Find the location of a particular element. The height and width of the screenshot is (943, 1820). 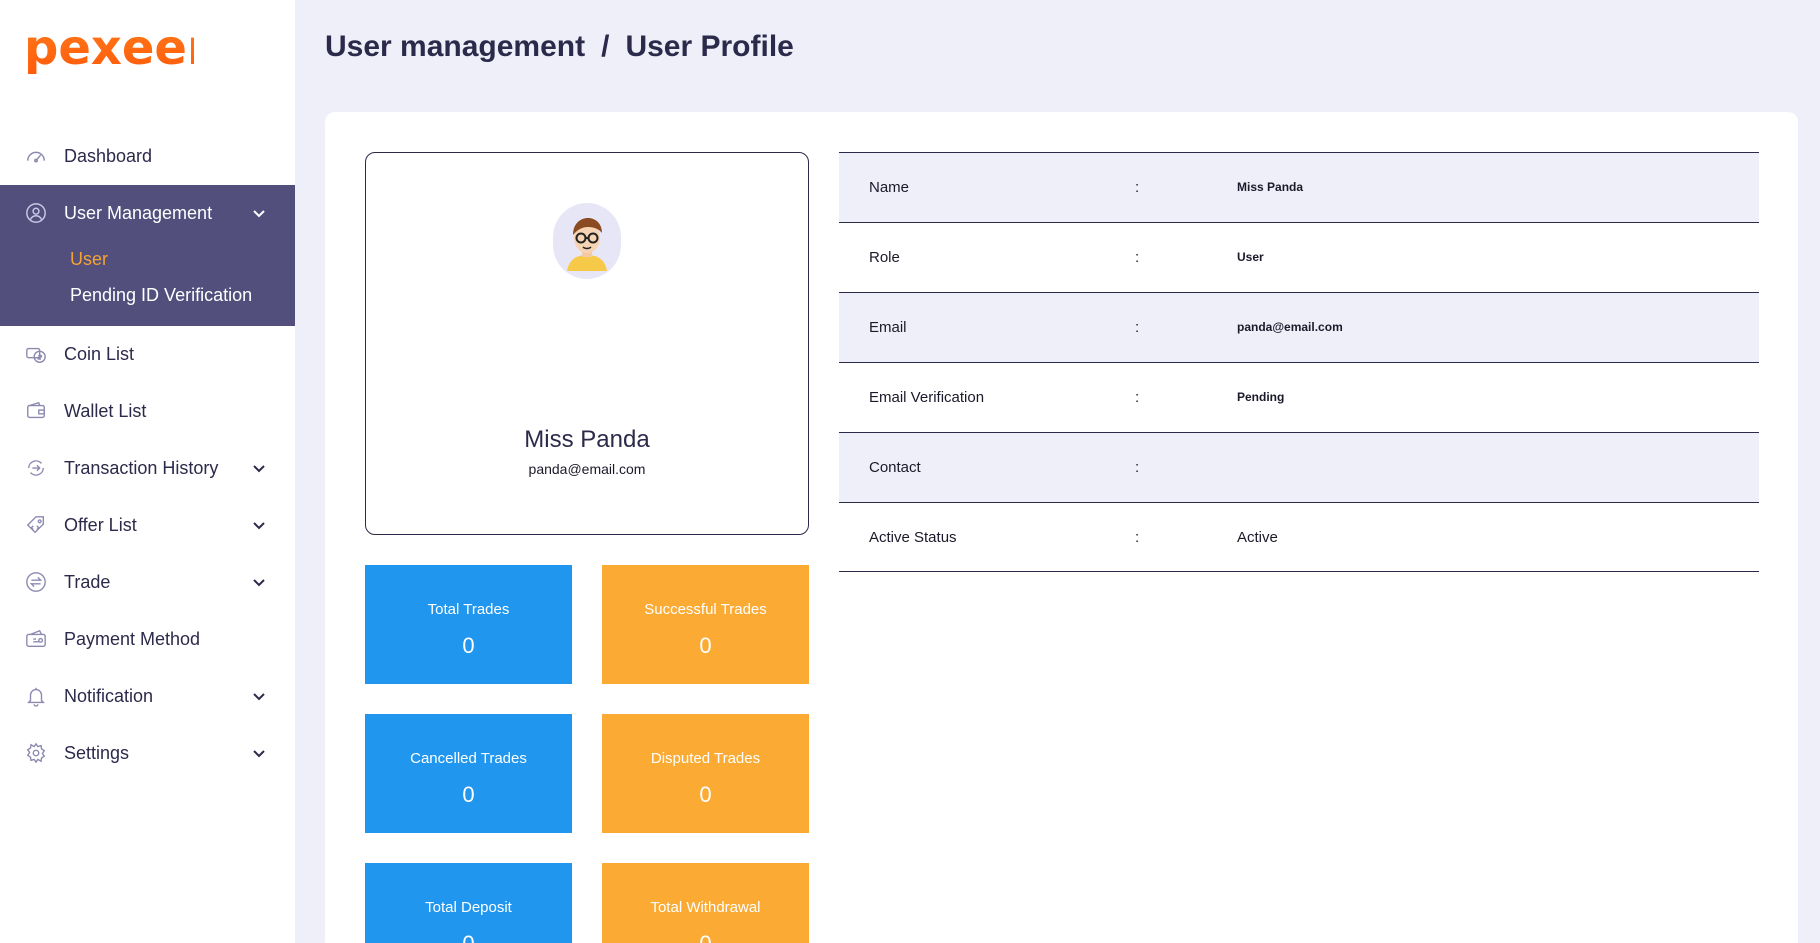

profile-card: Miss Panda panda@email.com is located at coordinates (587, 343).